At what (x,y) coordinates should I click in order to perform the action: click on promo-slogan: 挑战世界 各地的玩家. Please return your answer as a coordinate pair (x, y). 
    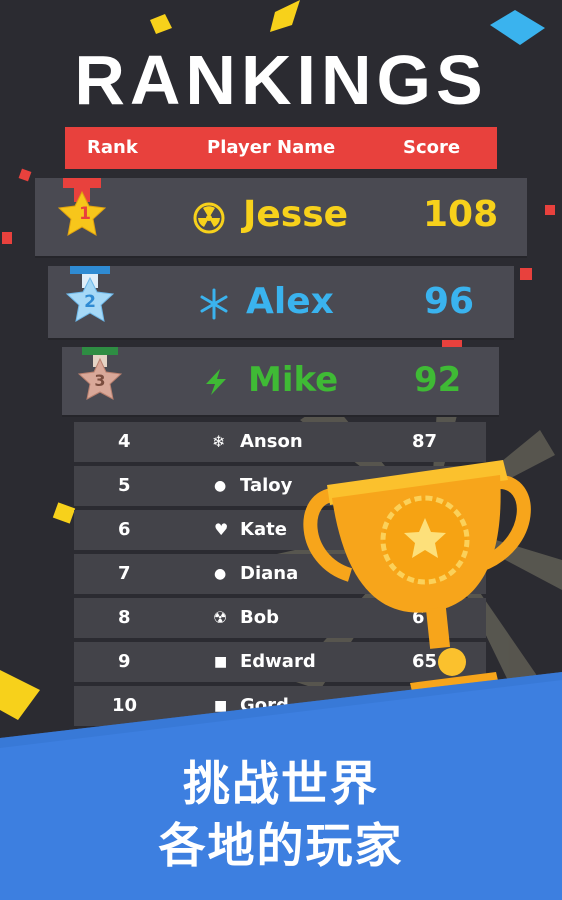
    Looking at the image, I should click on (281, 816).